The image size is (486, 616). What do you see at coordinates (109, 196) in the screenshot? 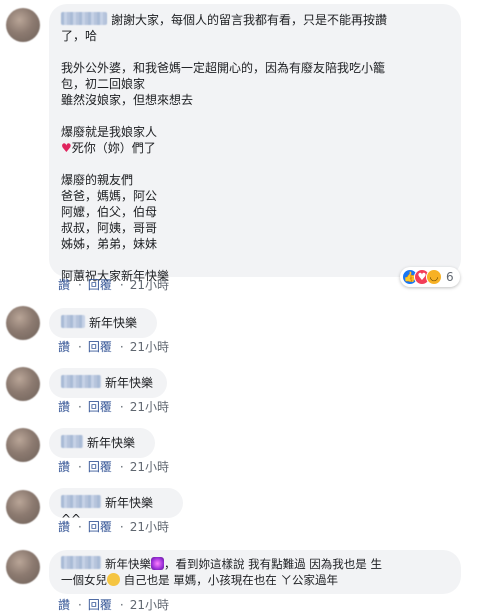
I see `comment-text: 爸爸，媽媽，阿公` at bounding box center [109, 196].